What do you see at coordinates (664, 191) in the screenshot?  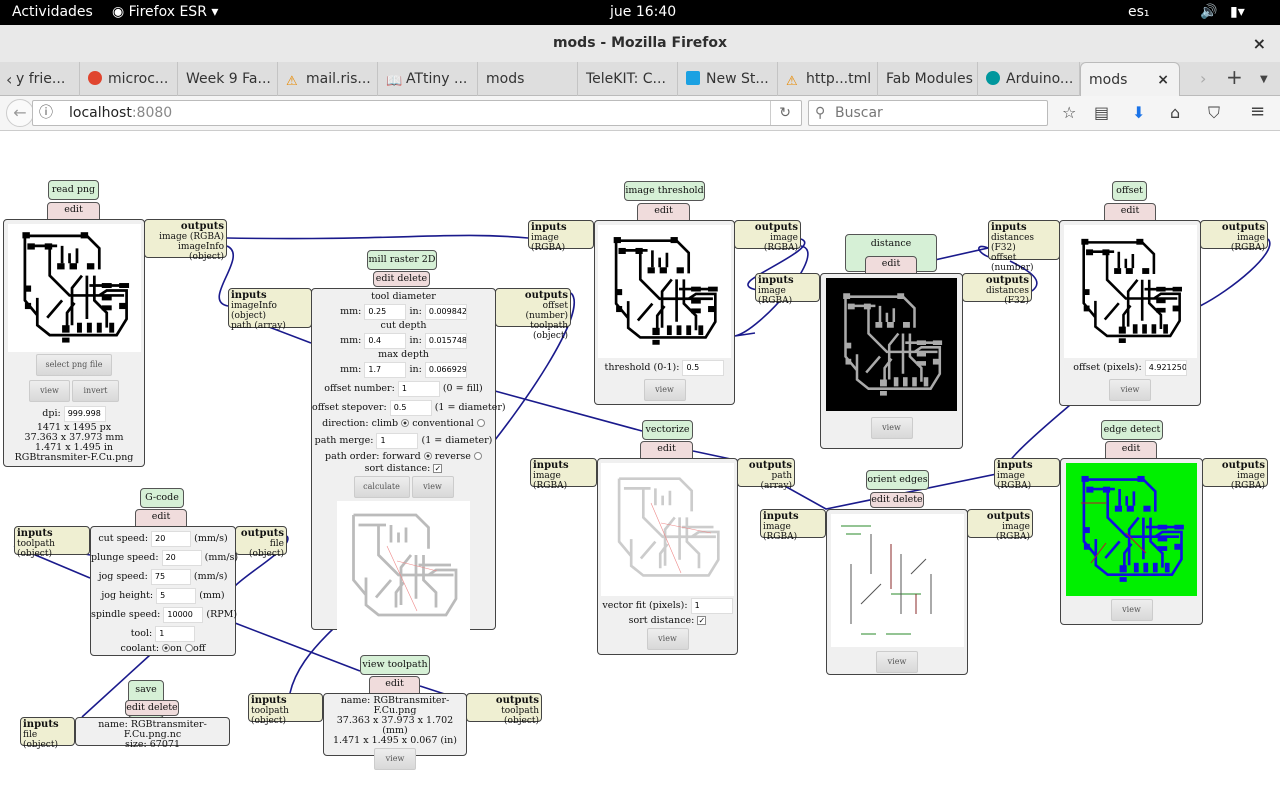 I see `module-title-image-threshold: image threshold` at bounding box center [664, 191].